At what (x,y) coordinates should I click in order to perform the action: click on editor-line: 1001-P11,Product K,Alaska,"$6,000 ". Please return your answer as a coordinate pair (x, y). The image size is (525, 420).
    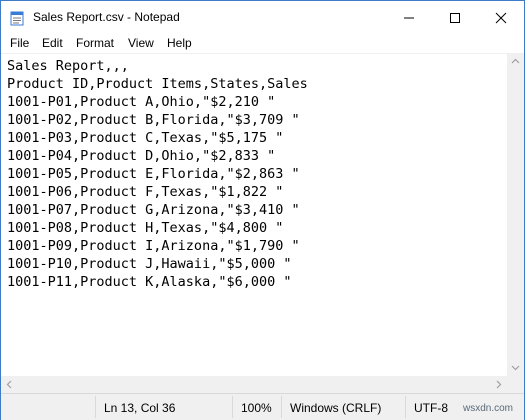
    Looking at the image, I should click on (149, 282).